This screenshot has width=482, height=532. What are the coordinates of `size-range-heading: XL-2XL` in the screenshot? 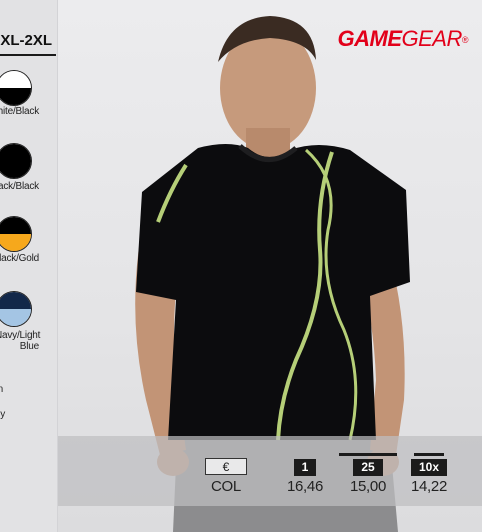 It's located at (28, 41).